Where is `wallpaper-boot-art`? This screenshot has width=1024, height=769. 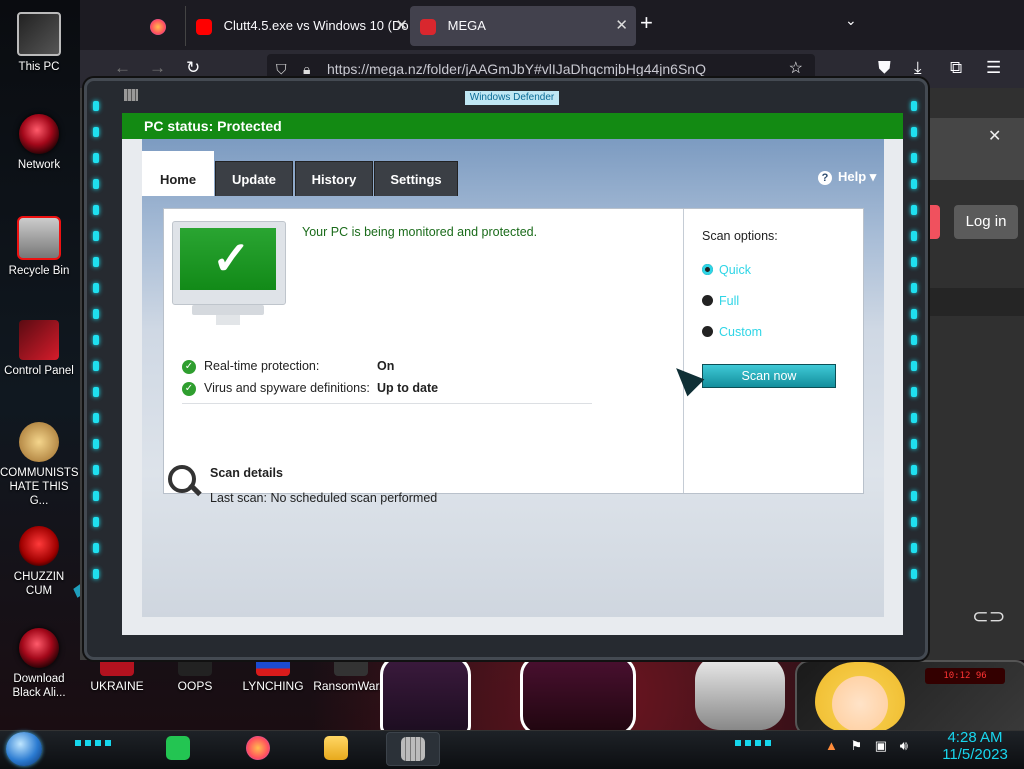 wallpaper-boot-art is located at coordinates (578, 695).